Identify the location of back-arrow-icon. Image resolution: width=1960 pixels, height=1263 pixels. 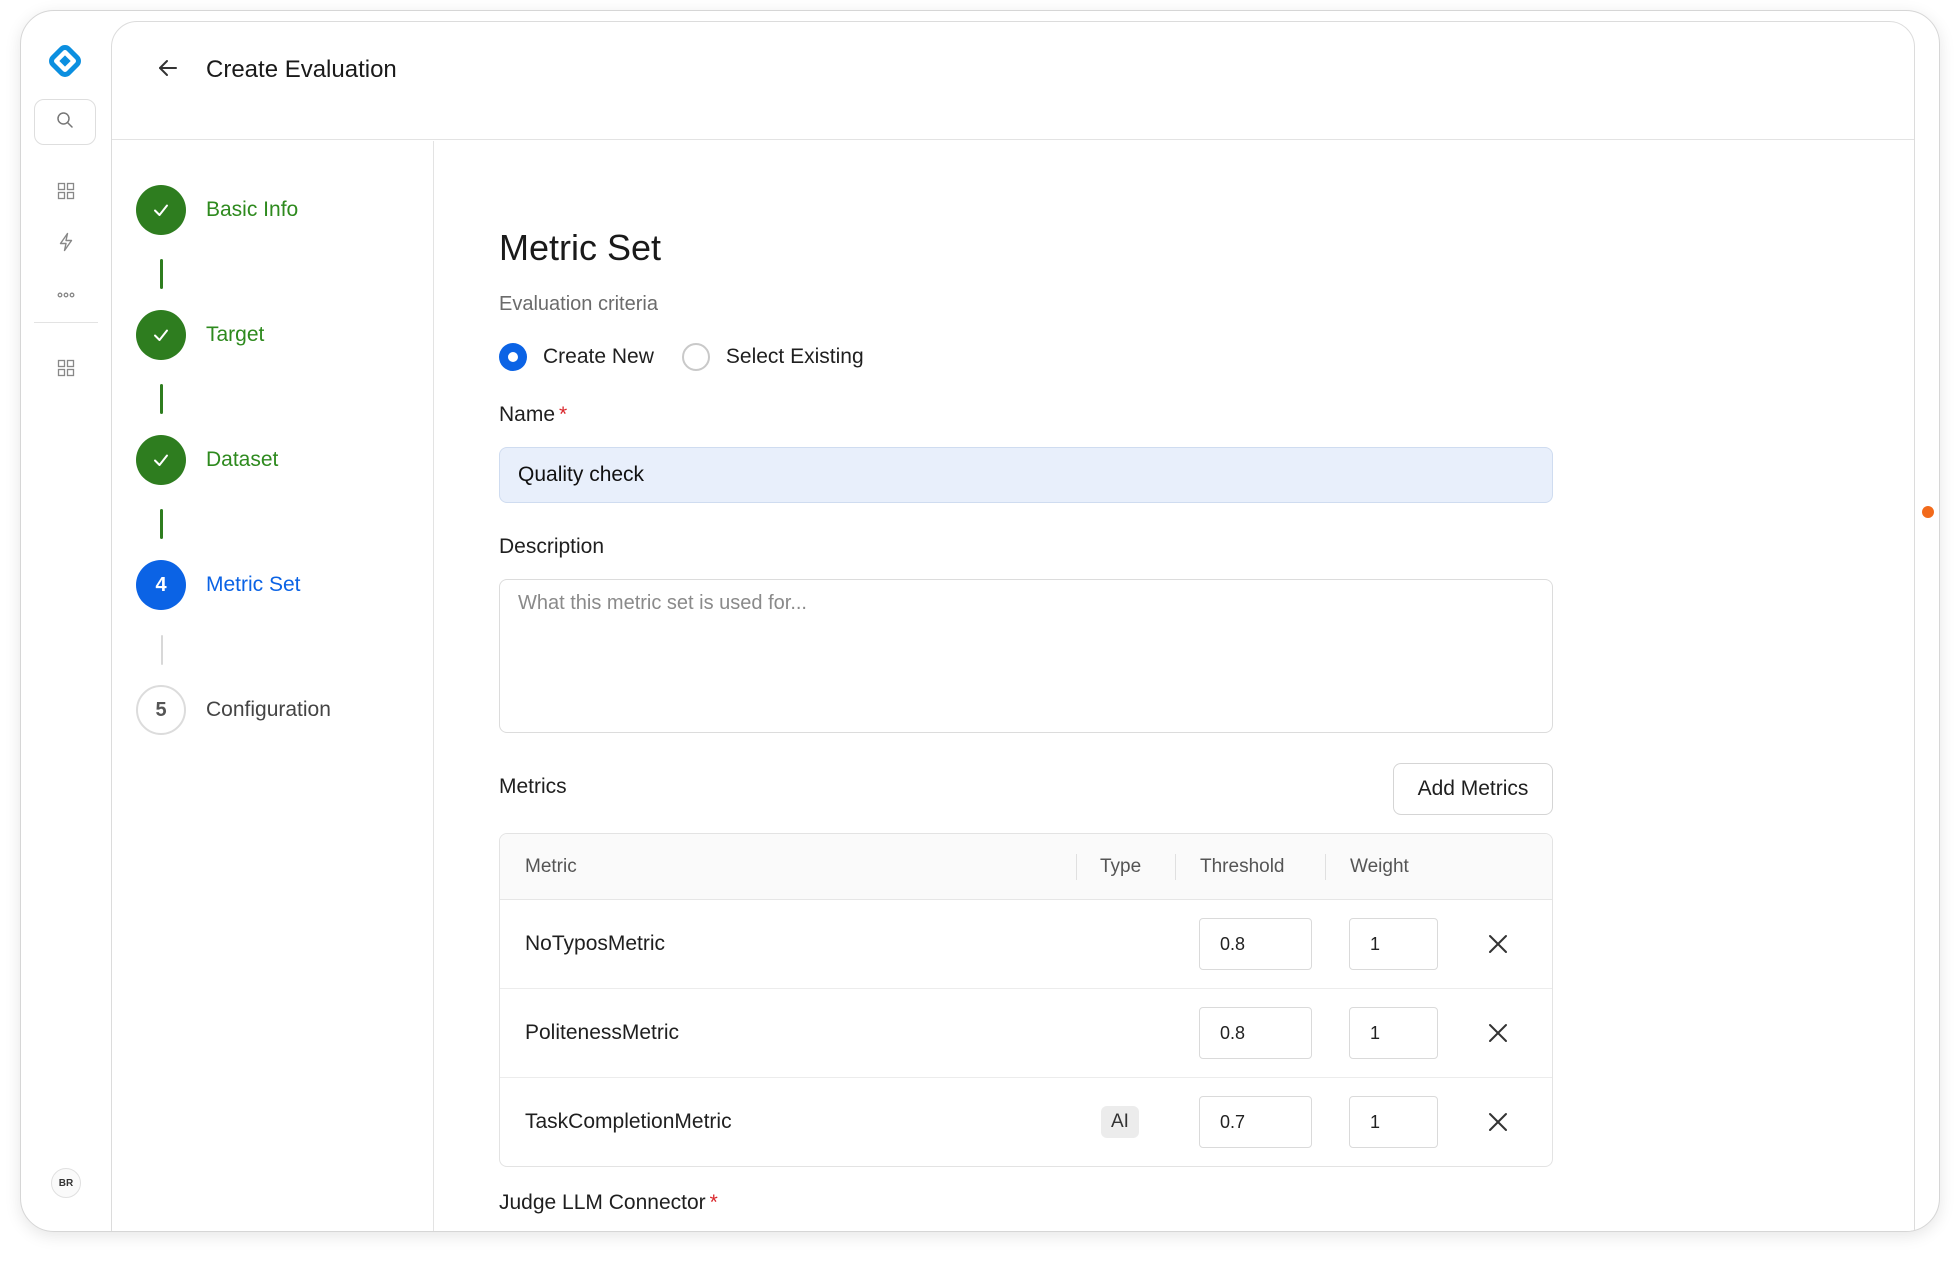
(168, 70).